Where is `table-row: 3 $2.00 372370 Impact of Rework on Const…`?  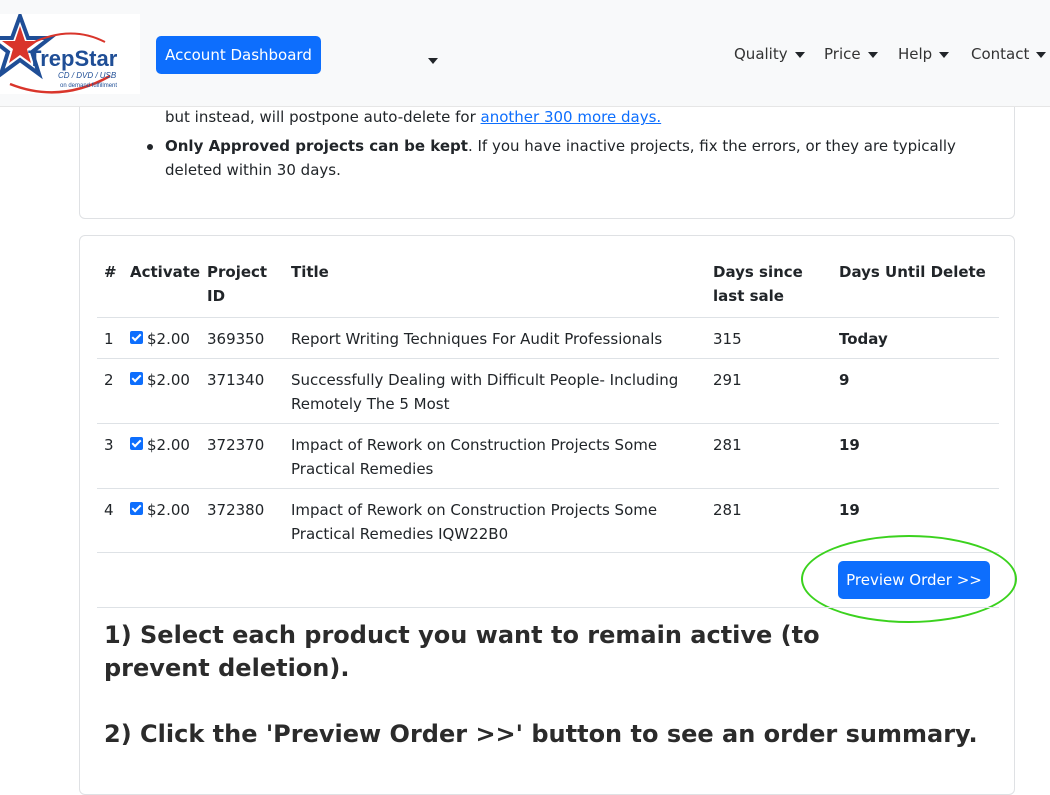 table-row: 3 $2.00 372370 Impact of Rework on Const… is located at coordinates (548, 455).